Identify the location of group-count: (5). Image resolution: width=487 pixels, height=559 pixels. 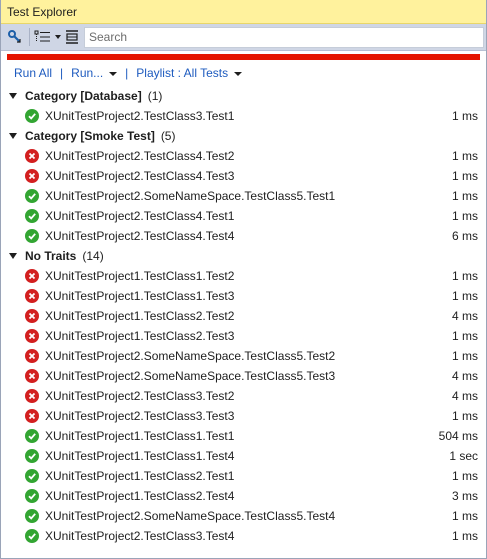
(168, 136).